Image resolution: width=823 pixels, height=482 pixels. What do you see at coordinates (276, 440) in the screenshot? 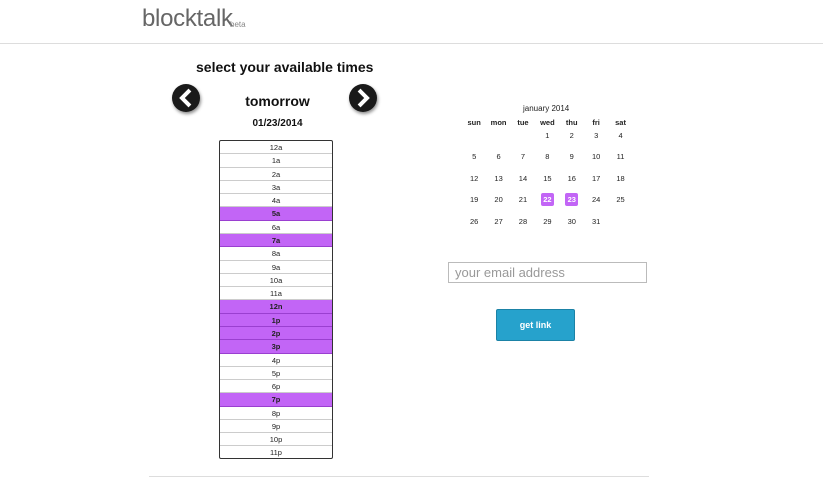
I see `time-slot: 10p` at bounding box center [276, 440].